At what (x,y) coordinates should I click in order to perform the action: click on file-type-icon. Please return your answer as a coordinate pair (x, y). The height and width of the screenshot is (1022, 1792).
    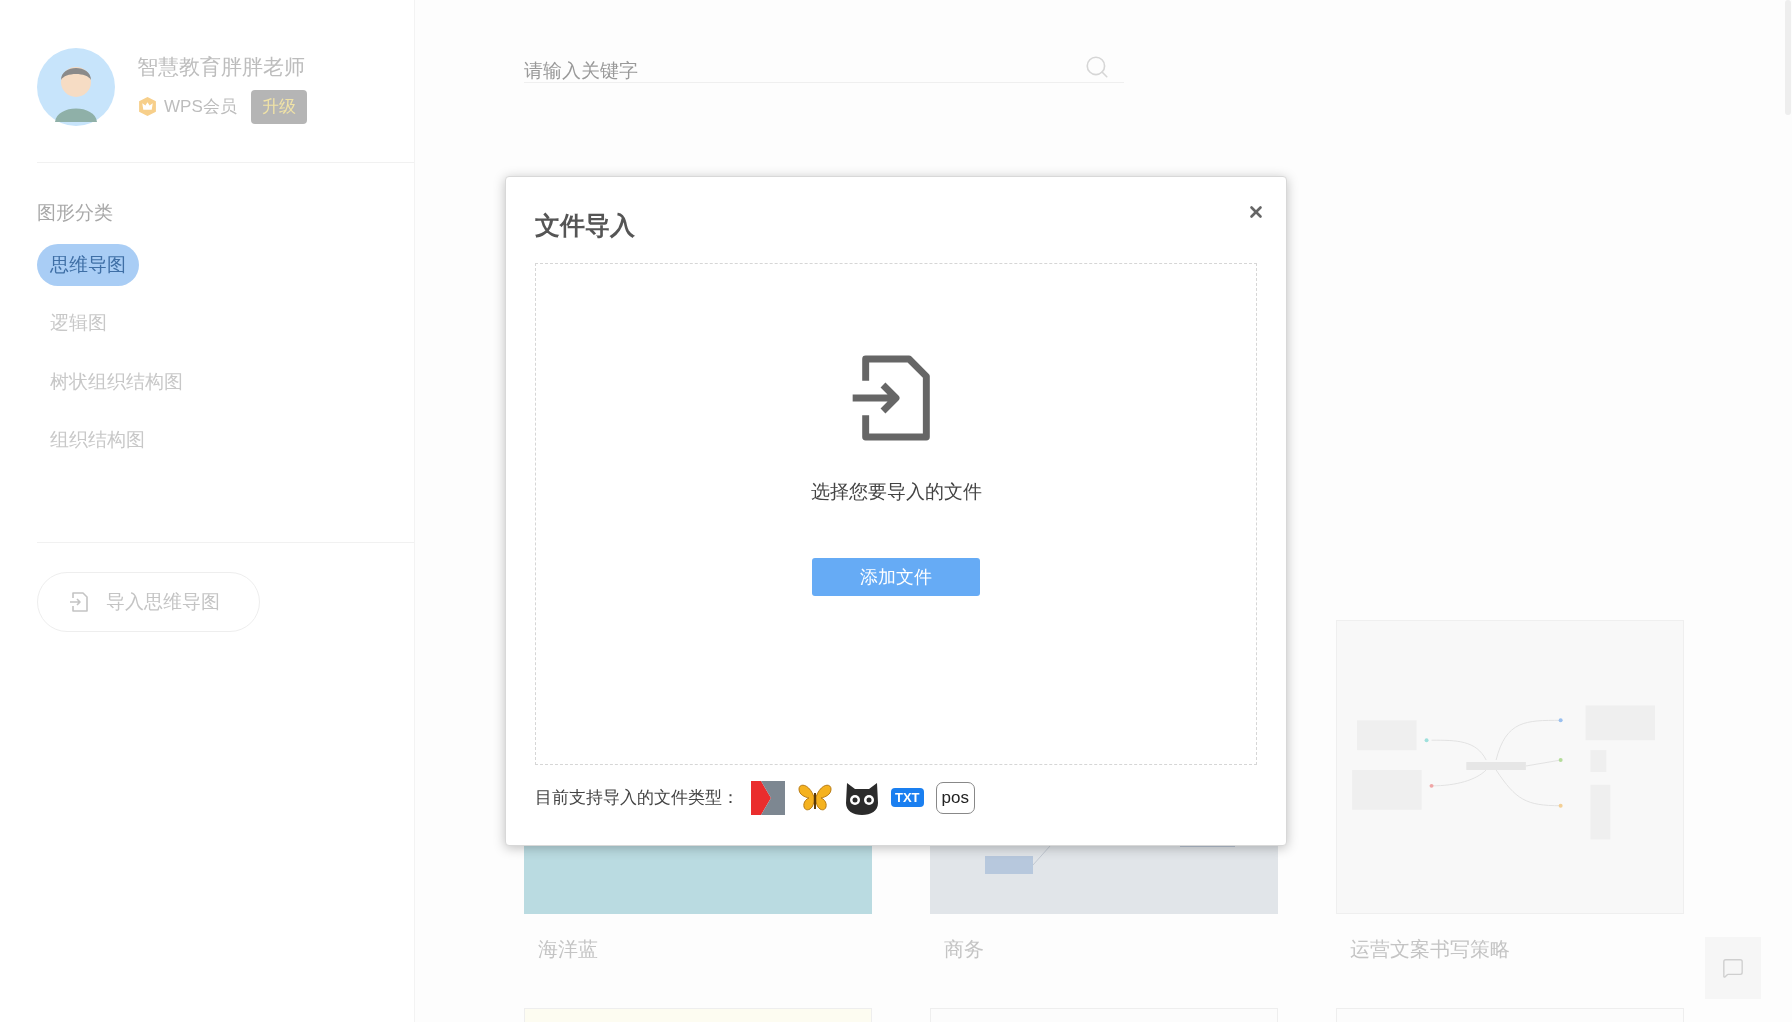
    Looking at the image, I should click on (768, 797).